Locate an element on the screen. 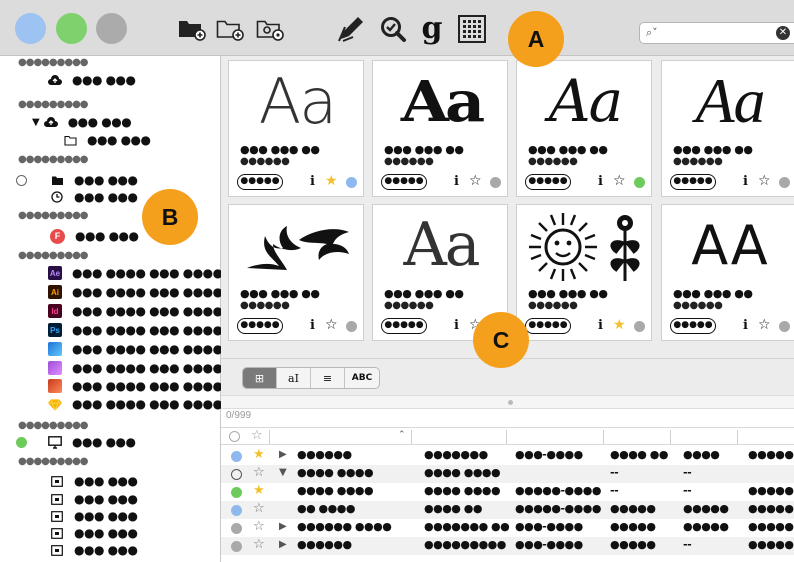 Image resolution: width=794 pixels, height=562 pixels. sidebar-item: Ps ●●● ●●●● ●●● ●●●● is located at coordinates (135, 330).